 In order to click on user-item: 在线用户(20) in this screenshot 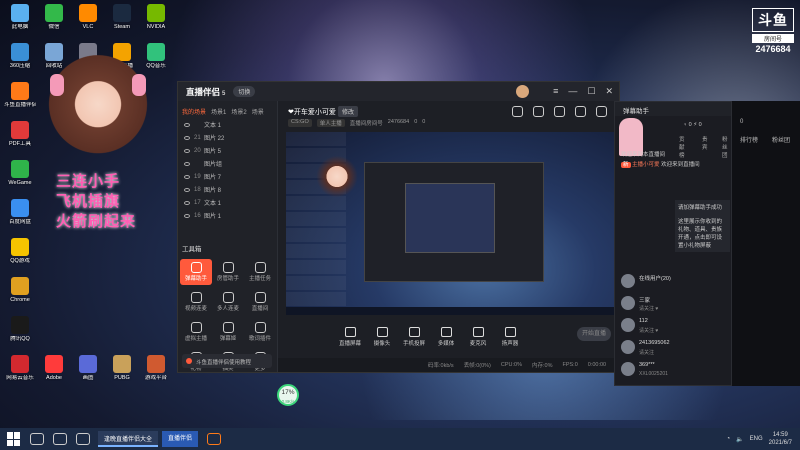, I will do `click(674, 283)`.